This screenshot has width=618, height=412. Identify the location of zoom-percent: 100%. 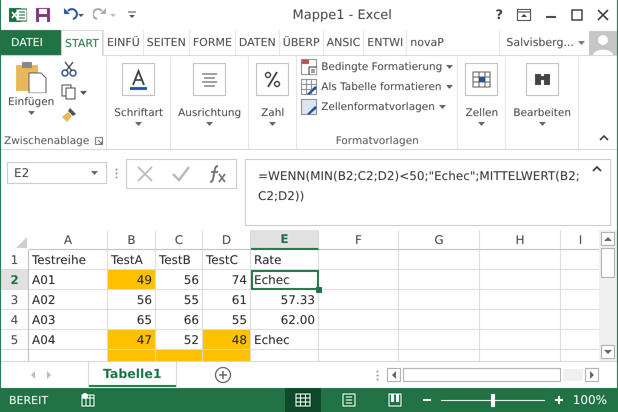
(594, 400).